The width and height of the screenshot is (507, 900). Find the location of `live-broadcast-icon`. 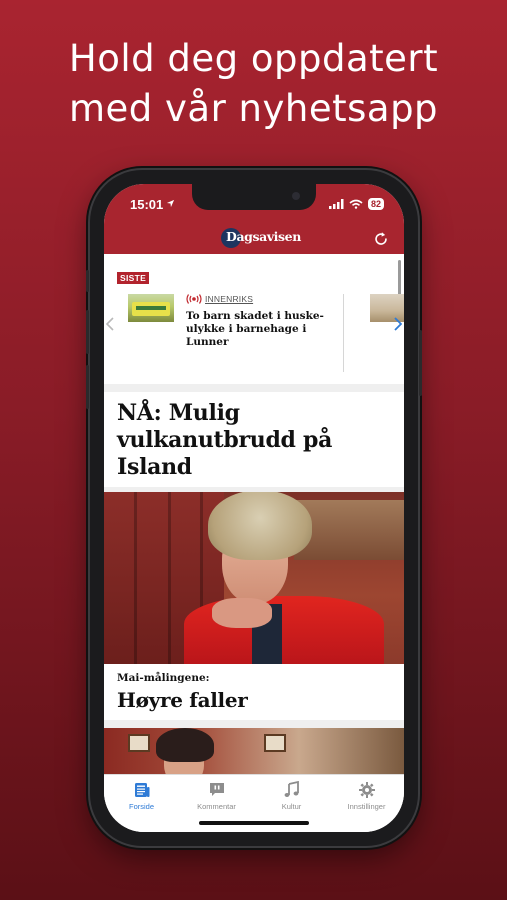

live-broadcast-icon is located at coordinates (194, 299).